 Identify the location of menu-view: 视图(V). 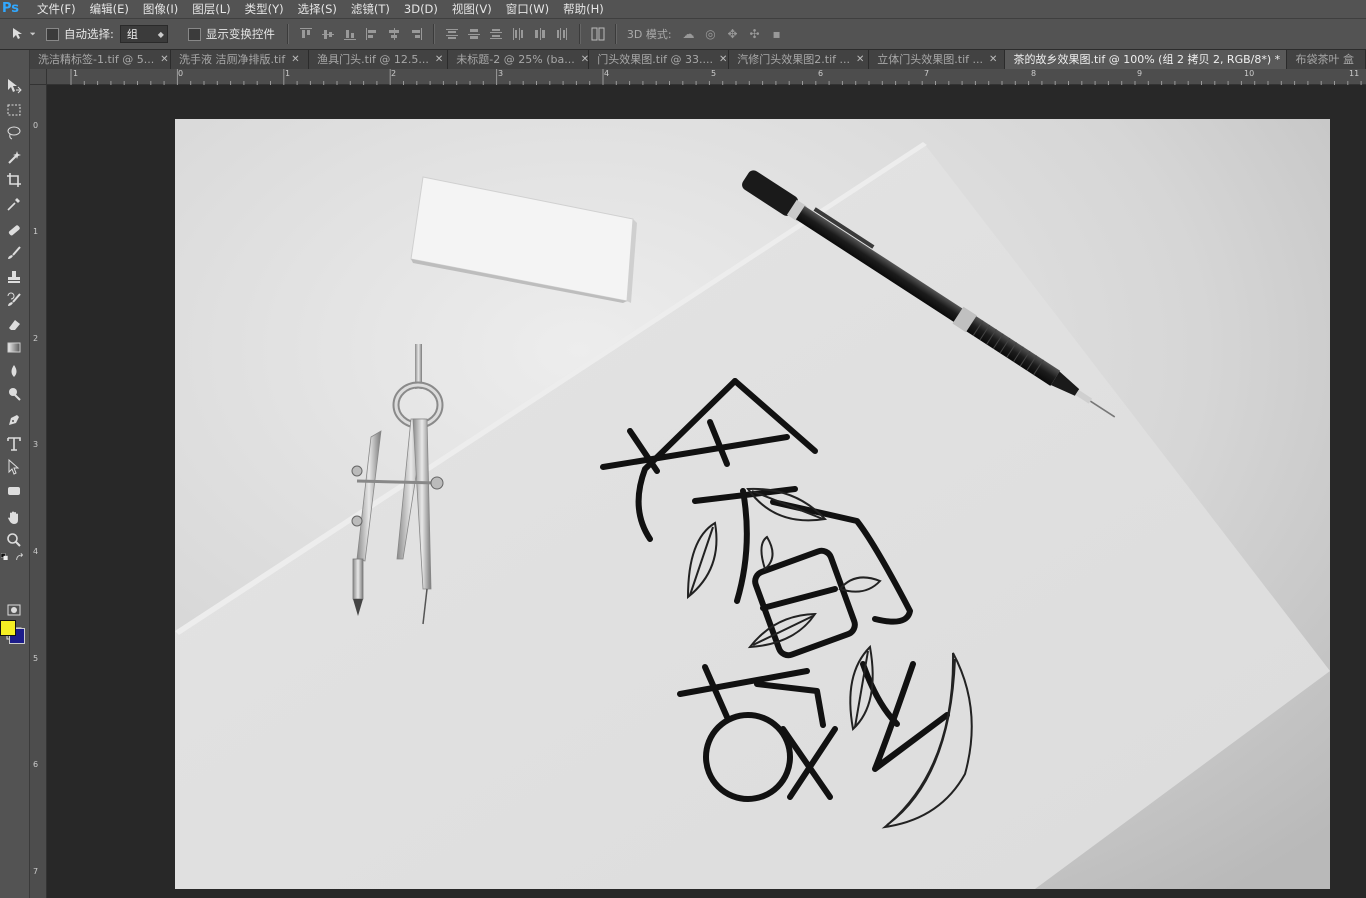
(472, 9).